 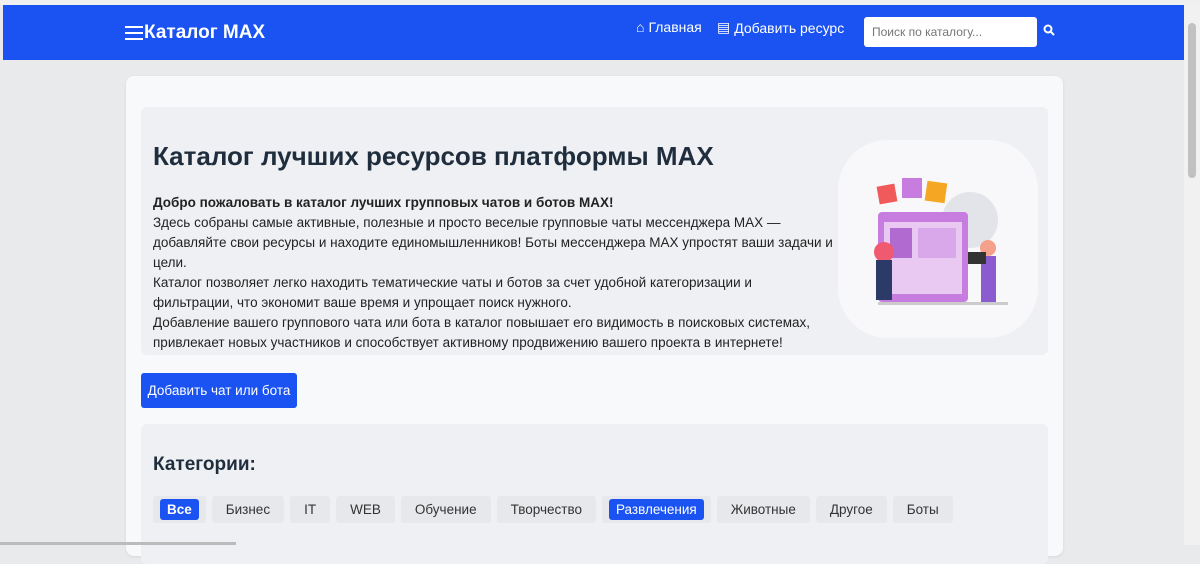 What do you see at coordinates (445, 509) in the screenshot?
I see `category-education: Обучение` at bounding box center [445, 509].